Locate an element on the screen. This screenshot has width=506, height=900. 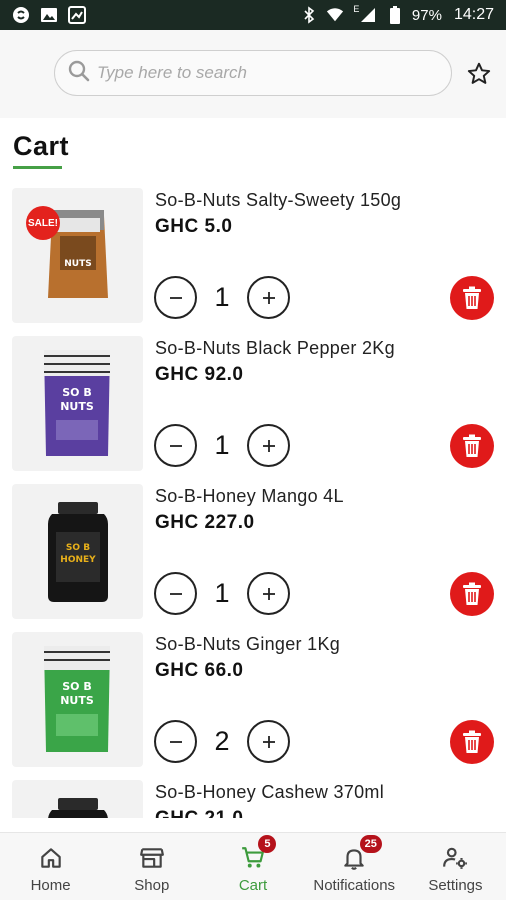
nav-label: Cart is located at coordinates (253, 885).